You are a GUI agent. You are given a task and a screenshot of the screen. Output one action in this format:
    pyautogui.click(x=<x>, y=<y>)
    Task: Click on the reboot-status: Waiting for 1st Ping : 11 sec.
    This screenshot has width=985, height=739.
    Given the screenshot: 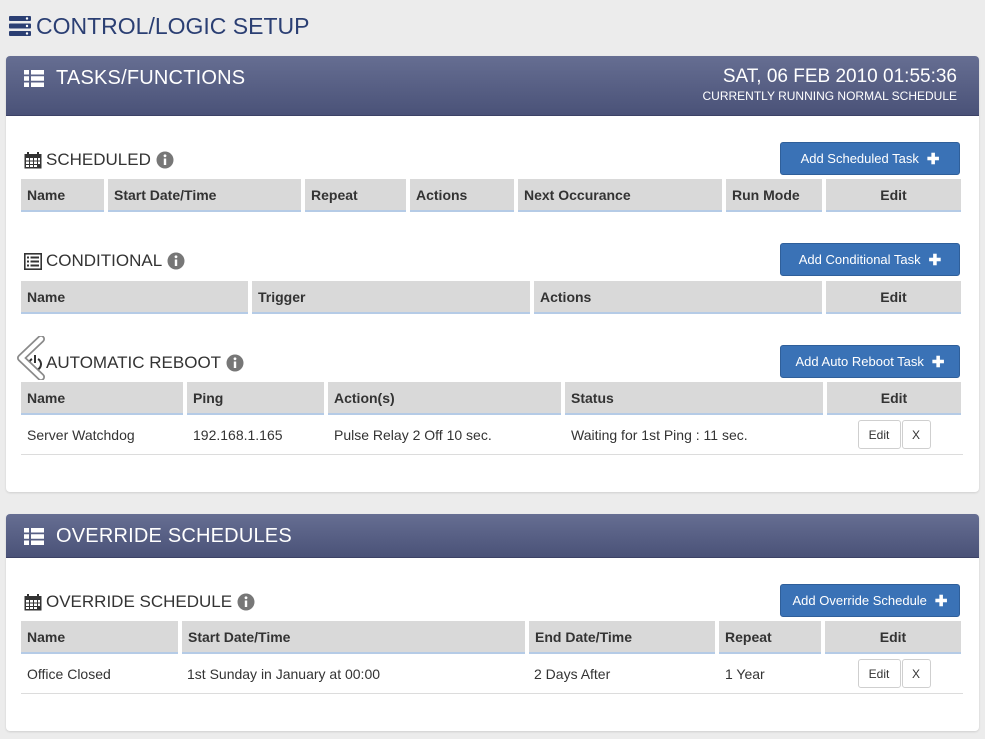 What is the action you would take?
    pyautogui.click(x=659, y=434)
    